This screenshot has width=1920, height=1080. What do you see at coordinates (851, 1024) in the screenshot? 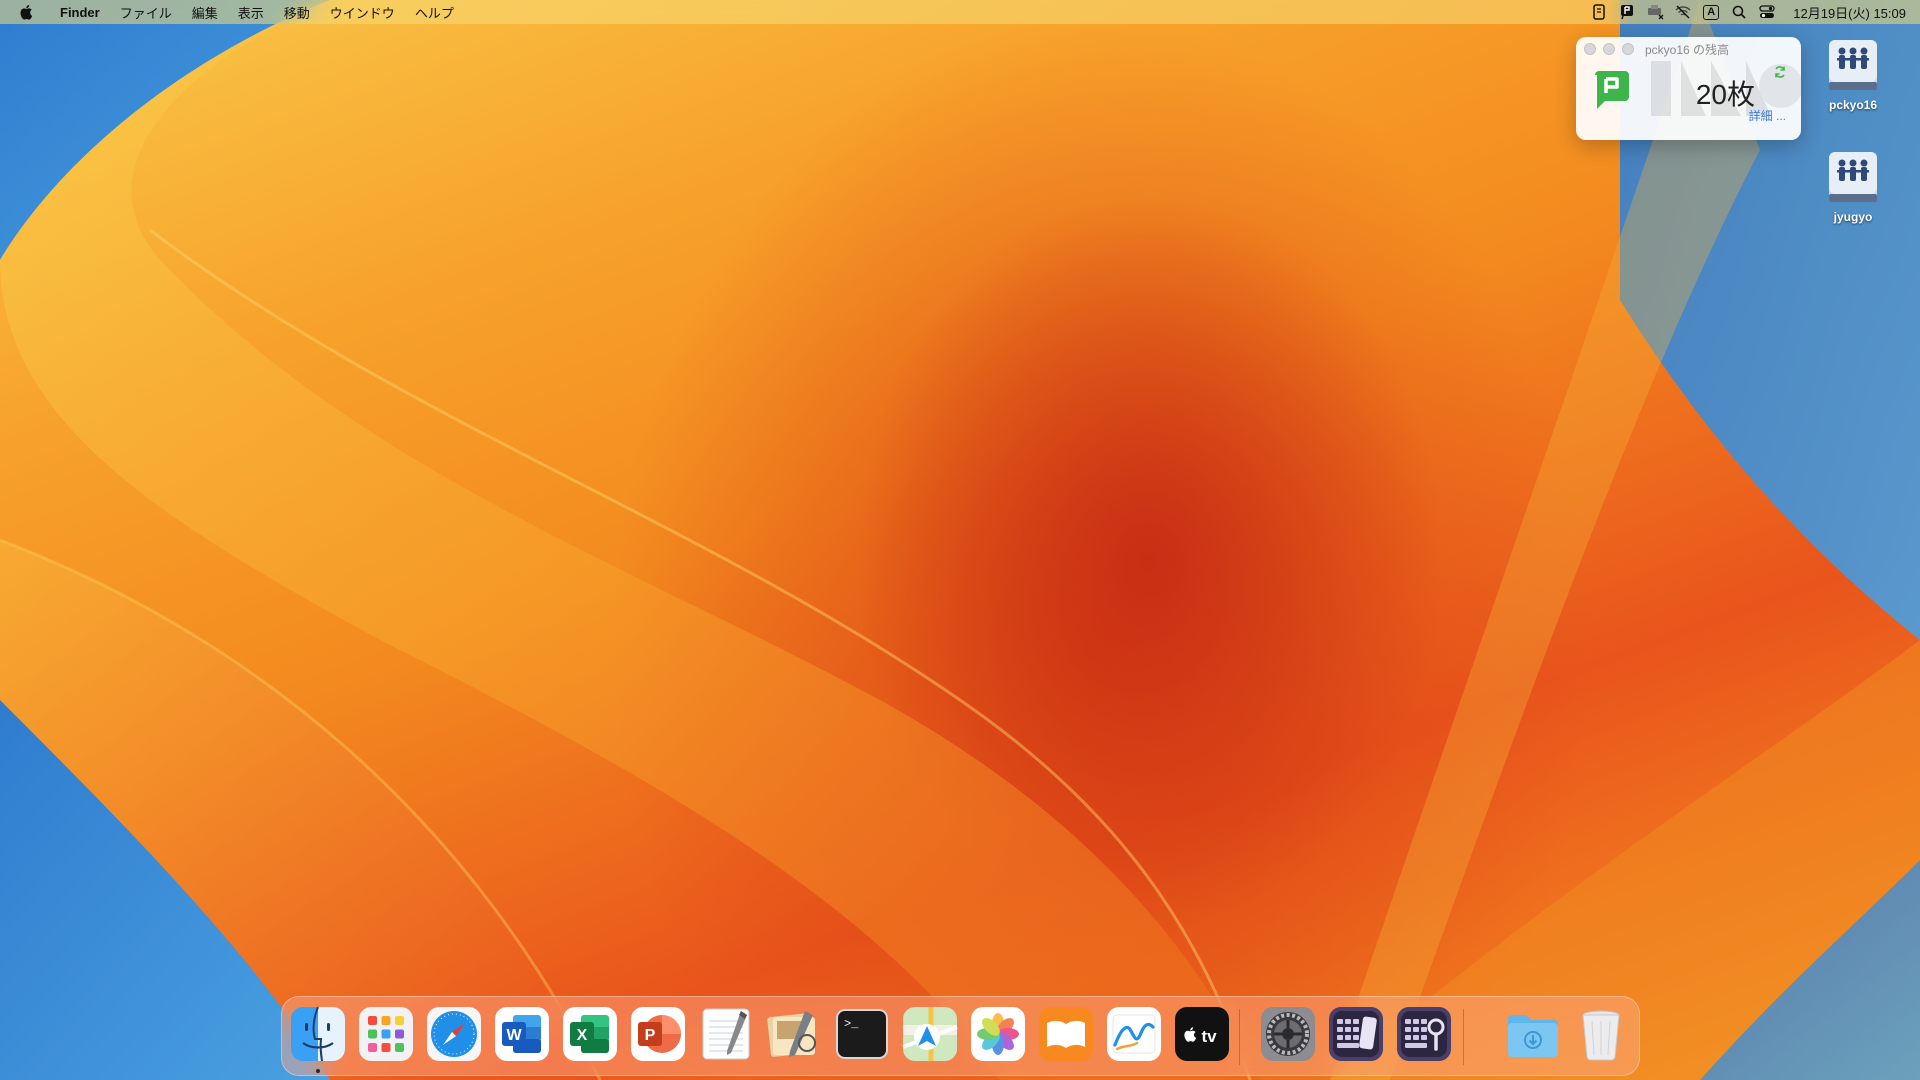
I see `terminal-prompt: >_` at bounding box center [851, 1024].